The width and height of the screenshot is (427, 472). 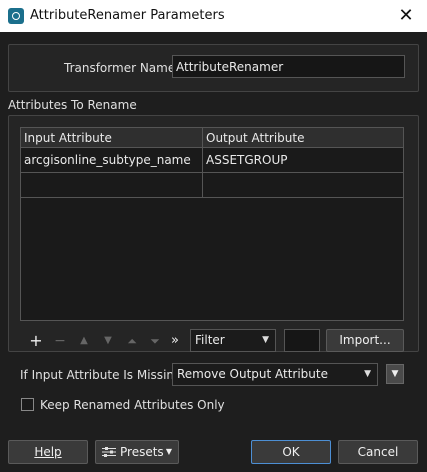 What do you see at coordinates (112, 138) in the screenshot?
I see `column-header-input-attribute: Input Attribute` at bounding box center [112, 138].